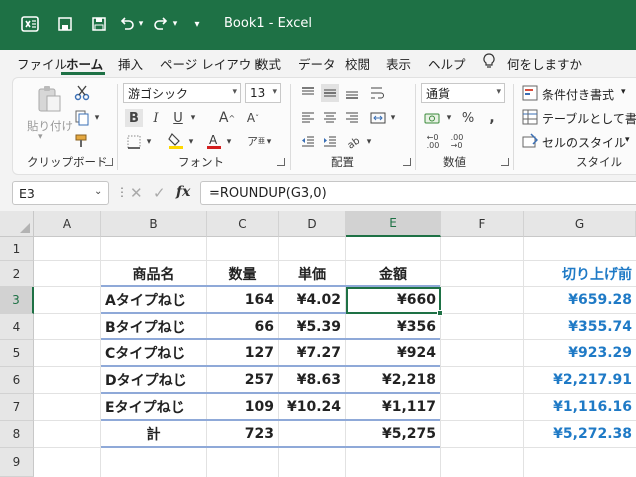  Describe the element at coordinates (242, 407) in the screenshot. I see `cell-c7: 109` at that location.